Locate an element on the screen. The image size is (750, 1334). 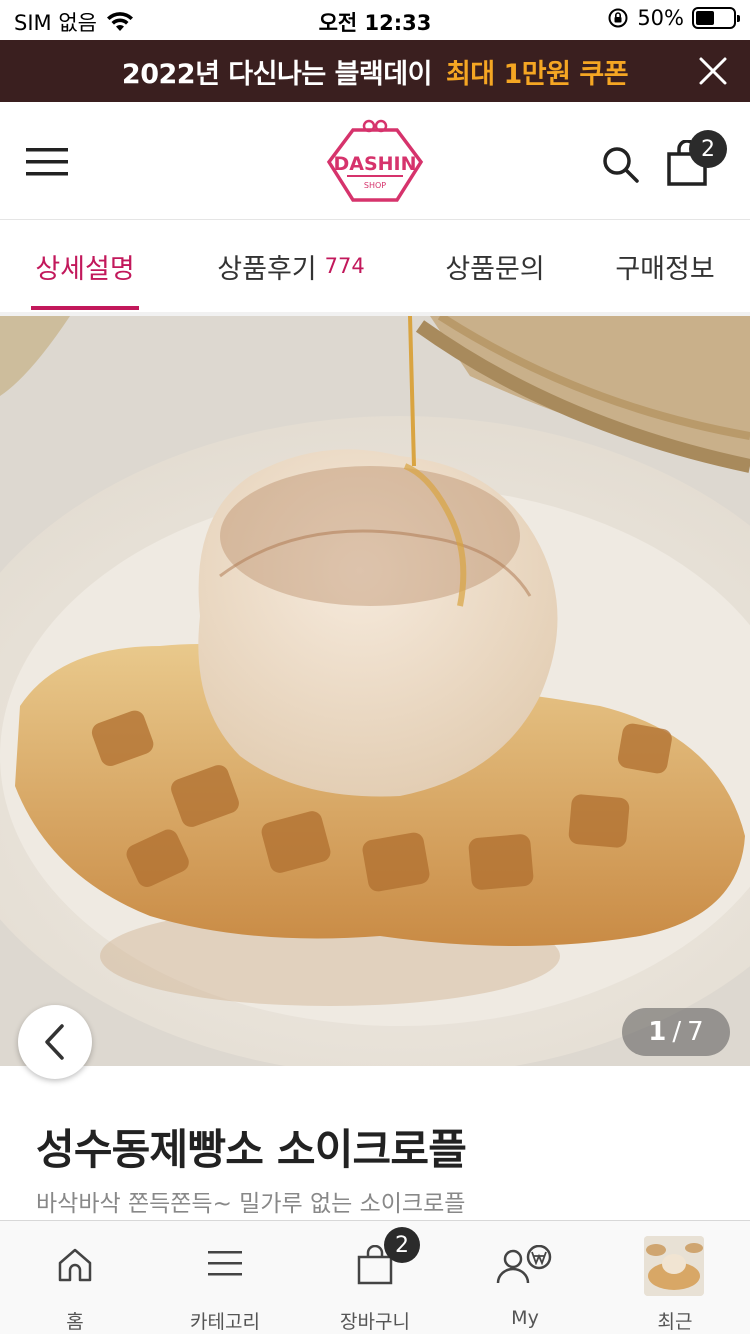
battery-level is located at coordinates (705, 18).